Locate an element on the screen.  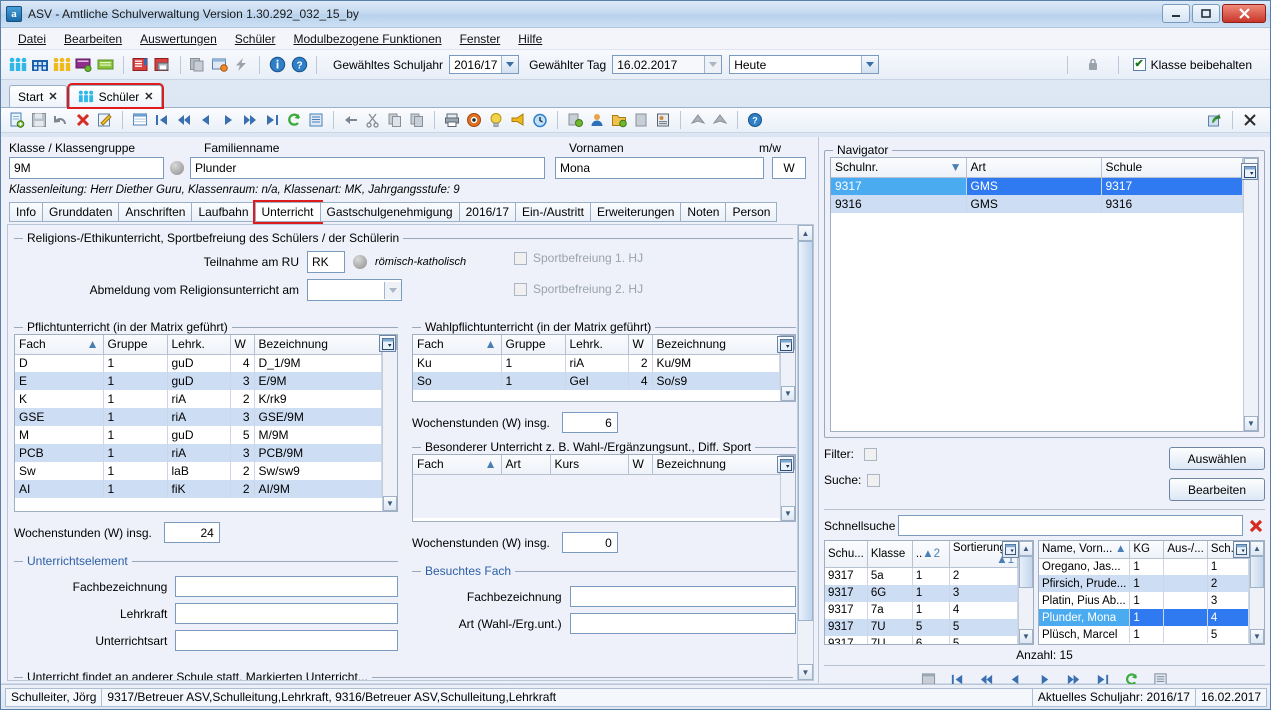
menu-auswertungen: Auswertungen is located at coordinates (178, 39).